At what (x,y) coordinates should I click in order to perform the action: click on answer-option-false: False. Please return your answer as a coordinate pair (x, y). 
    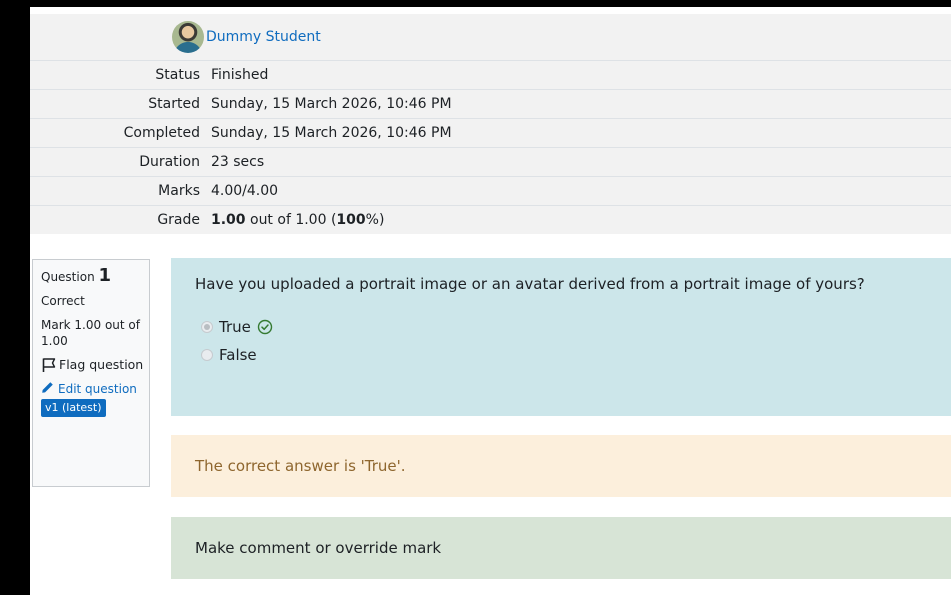
    Looking at the image, I should click on (563, 355).